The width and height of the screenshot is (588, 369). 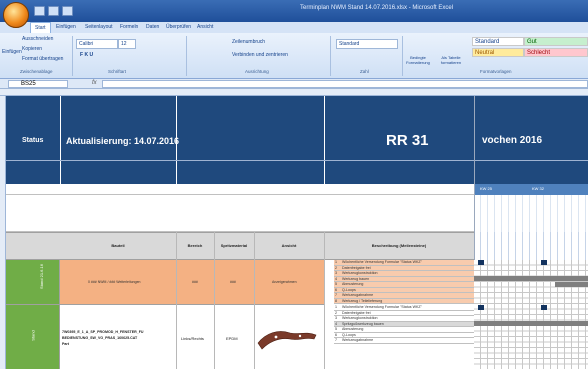 I want to click on copy-button: Kopieren, so click(x=32, y=49).